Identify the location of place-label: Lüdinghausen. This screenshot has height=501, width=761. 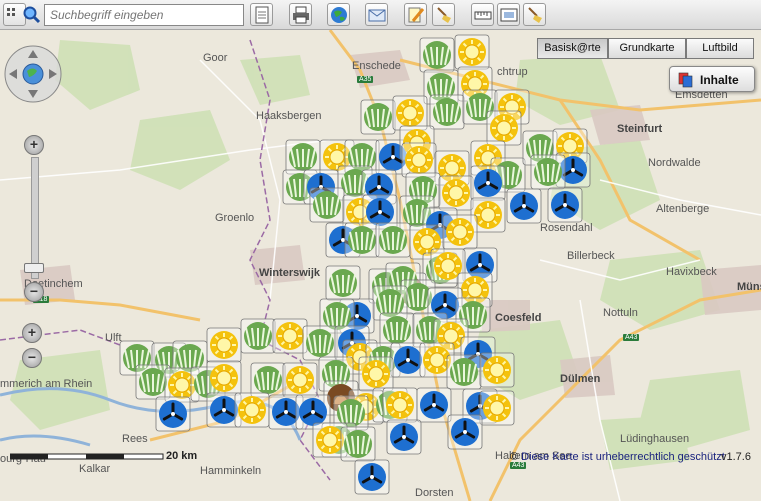
(655, 439).